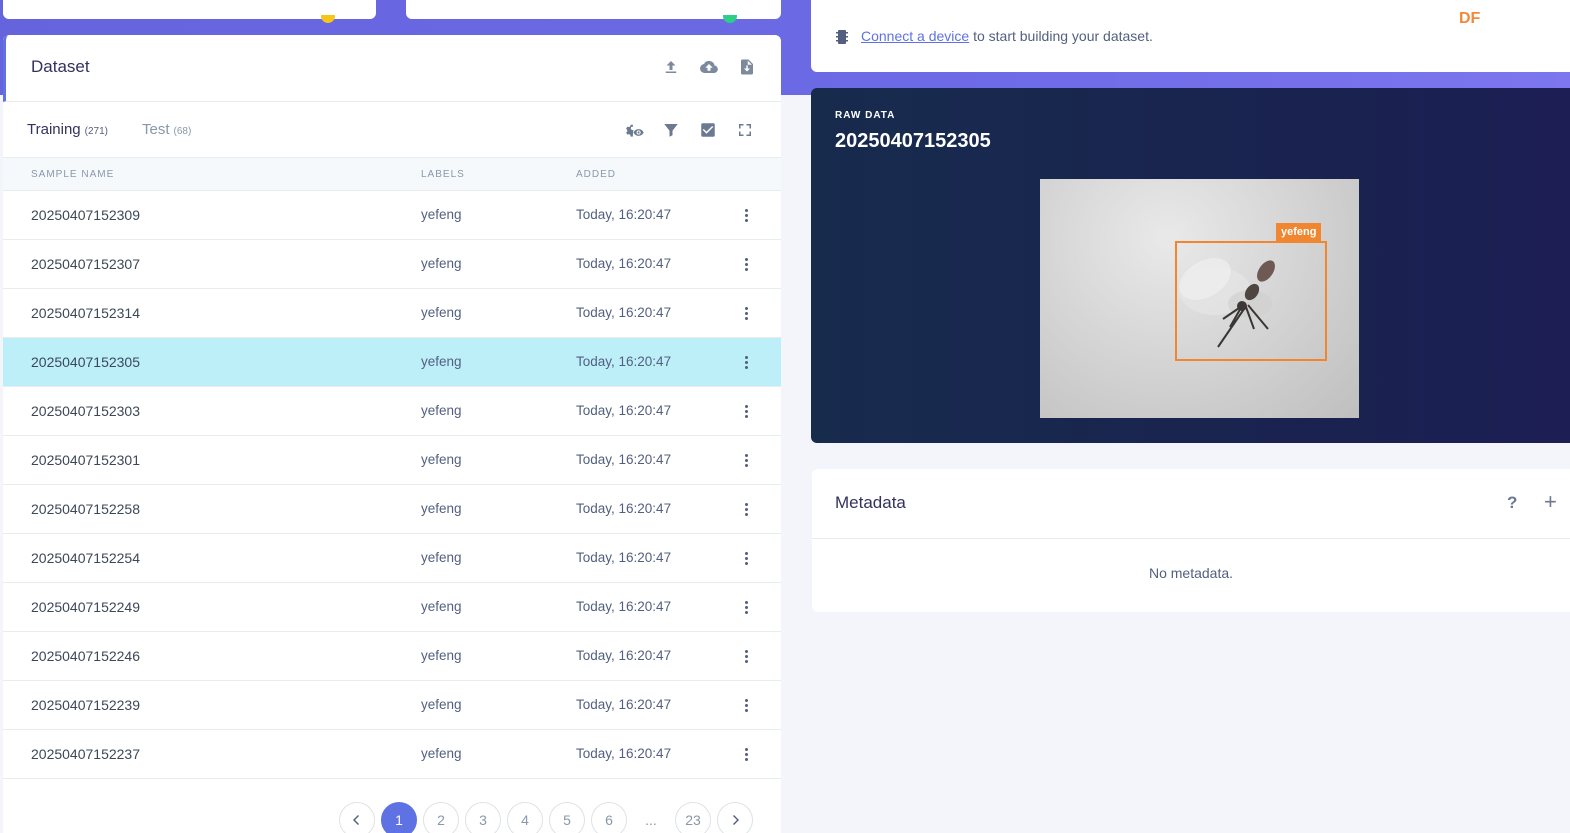 This screenshot has height=833, width=1570. I want to click on page-button-23: 23, so click(693, 817).